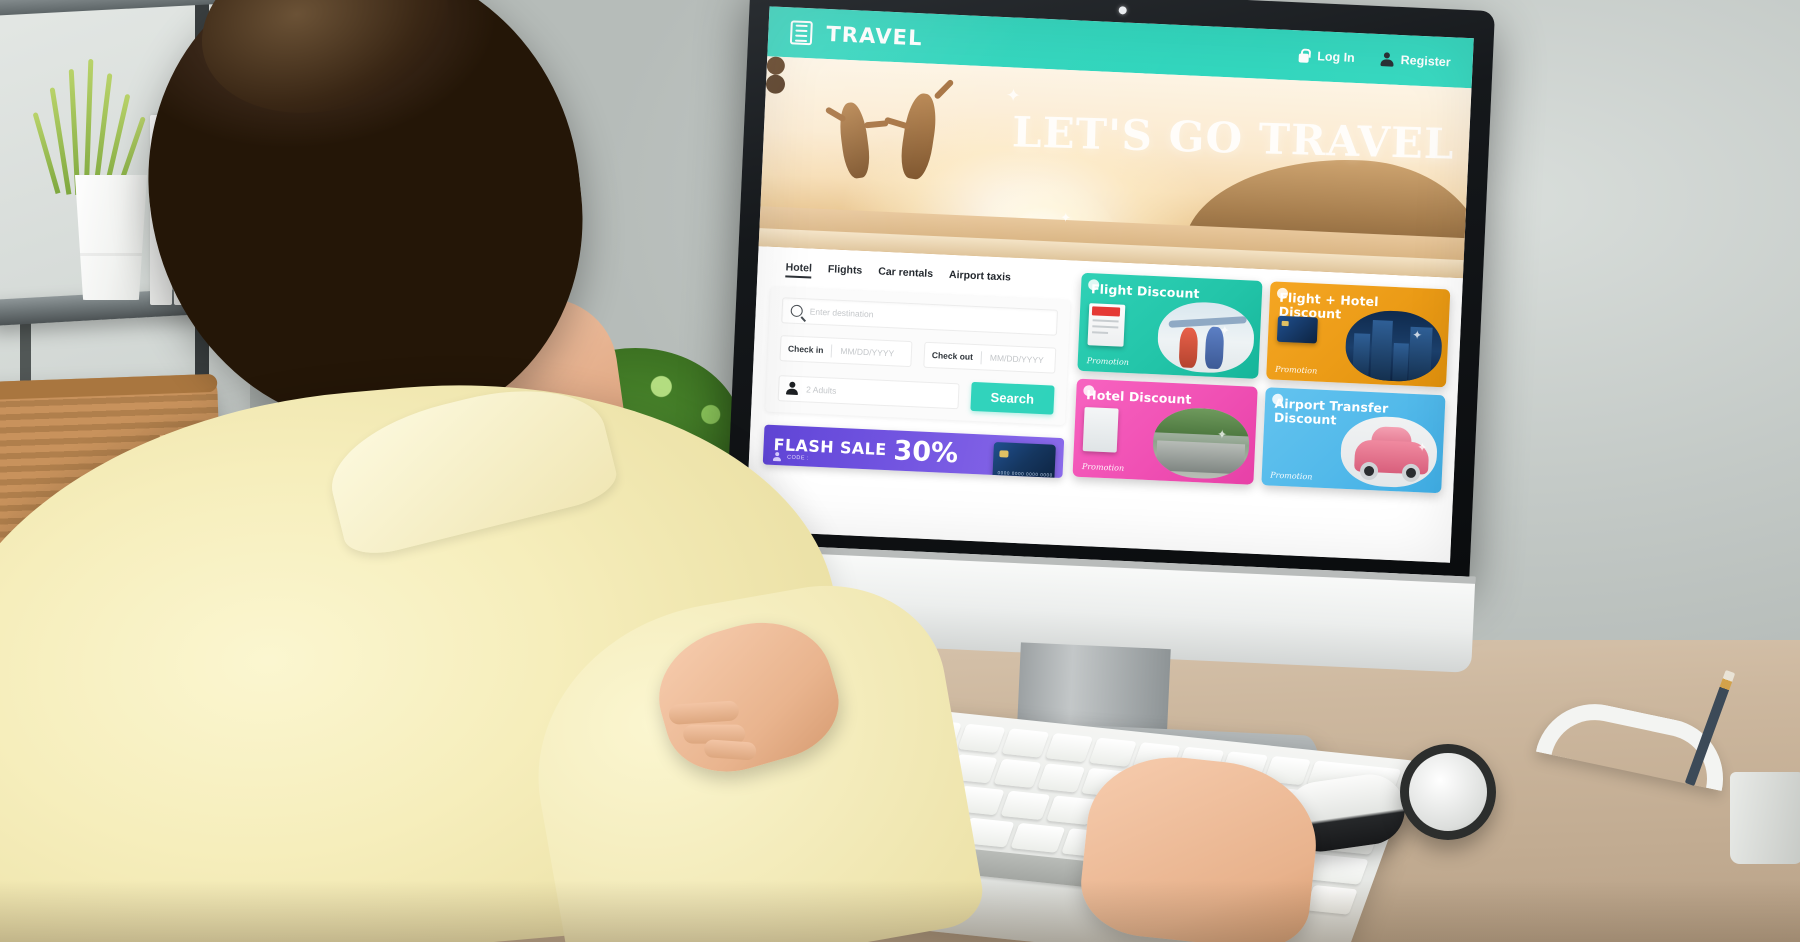 Image resolution: width=1800 pixels, height=942 pixels. Describe the element at coordinates (867, 352) in the screenshot. I see `checkin-placeholder: MM/DD/YYYY` at that location.